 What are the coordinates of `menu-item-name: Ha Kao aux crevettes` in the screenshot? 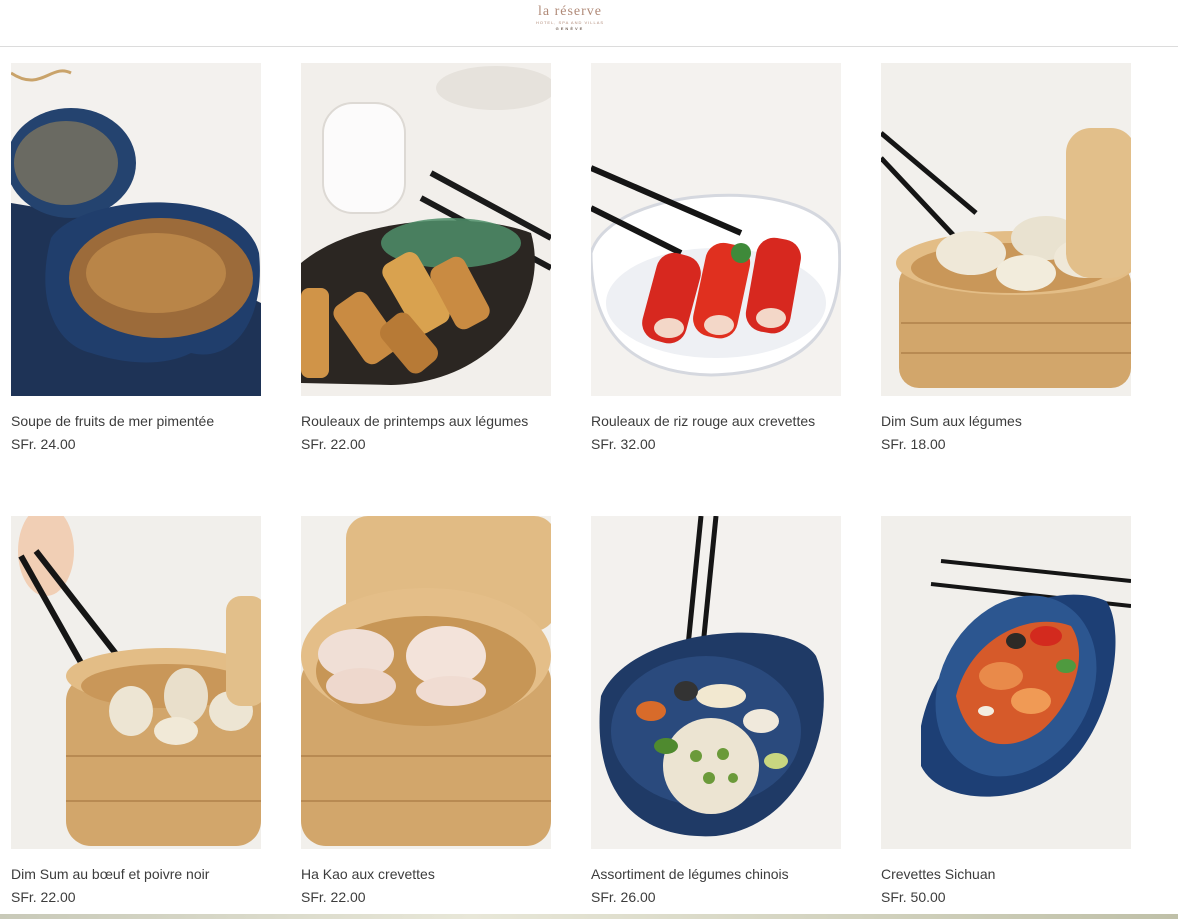 It's located at (368, 874).